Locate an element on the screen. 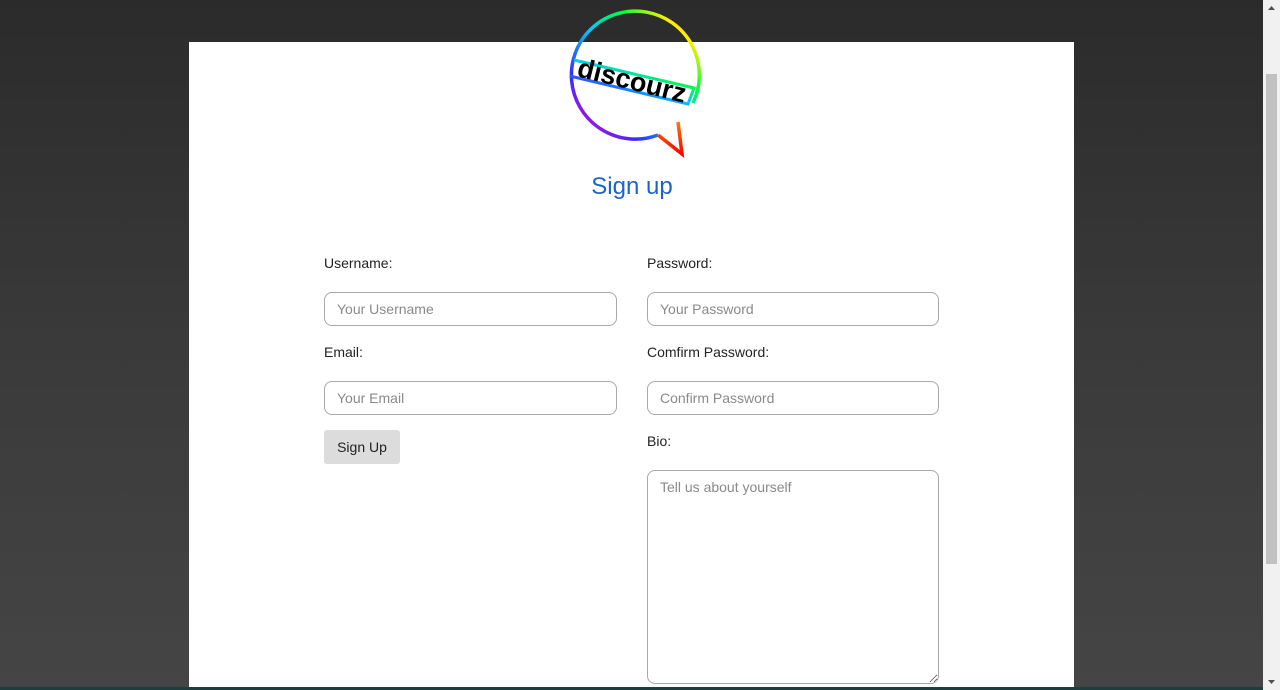 Image resolution: width=1280 pixels, height=690 pixels. bio-label: Bio: is located at coordinates (659, 441).